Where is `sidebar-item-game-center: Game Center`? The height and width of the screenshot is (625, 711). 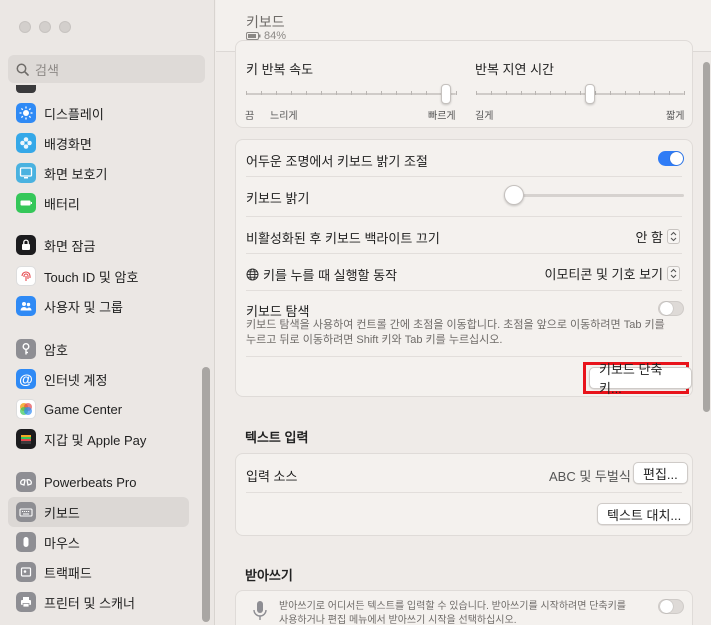 sidebar-item-game-center: Game Center is located at coordinates (98, 409).